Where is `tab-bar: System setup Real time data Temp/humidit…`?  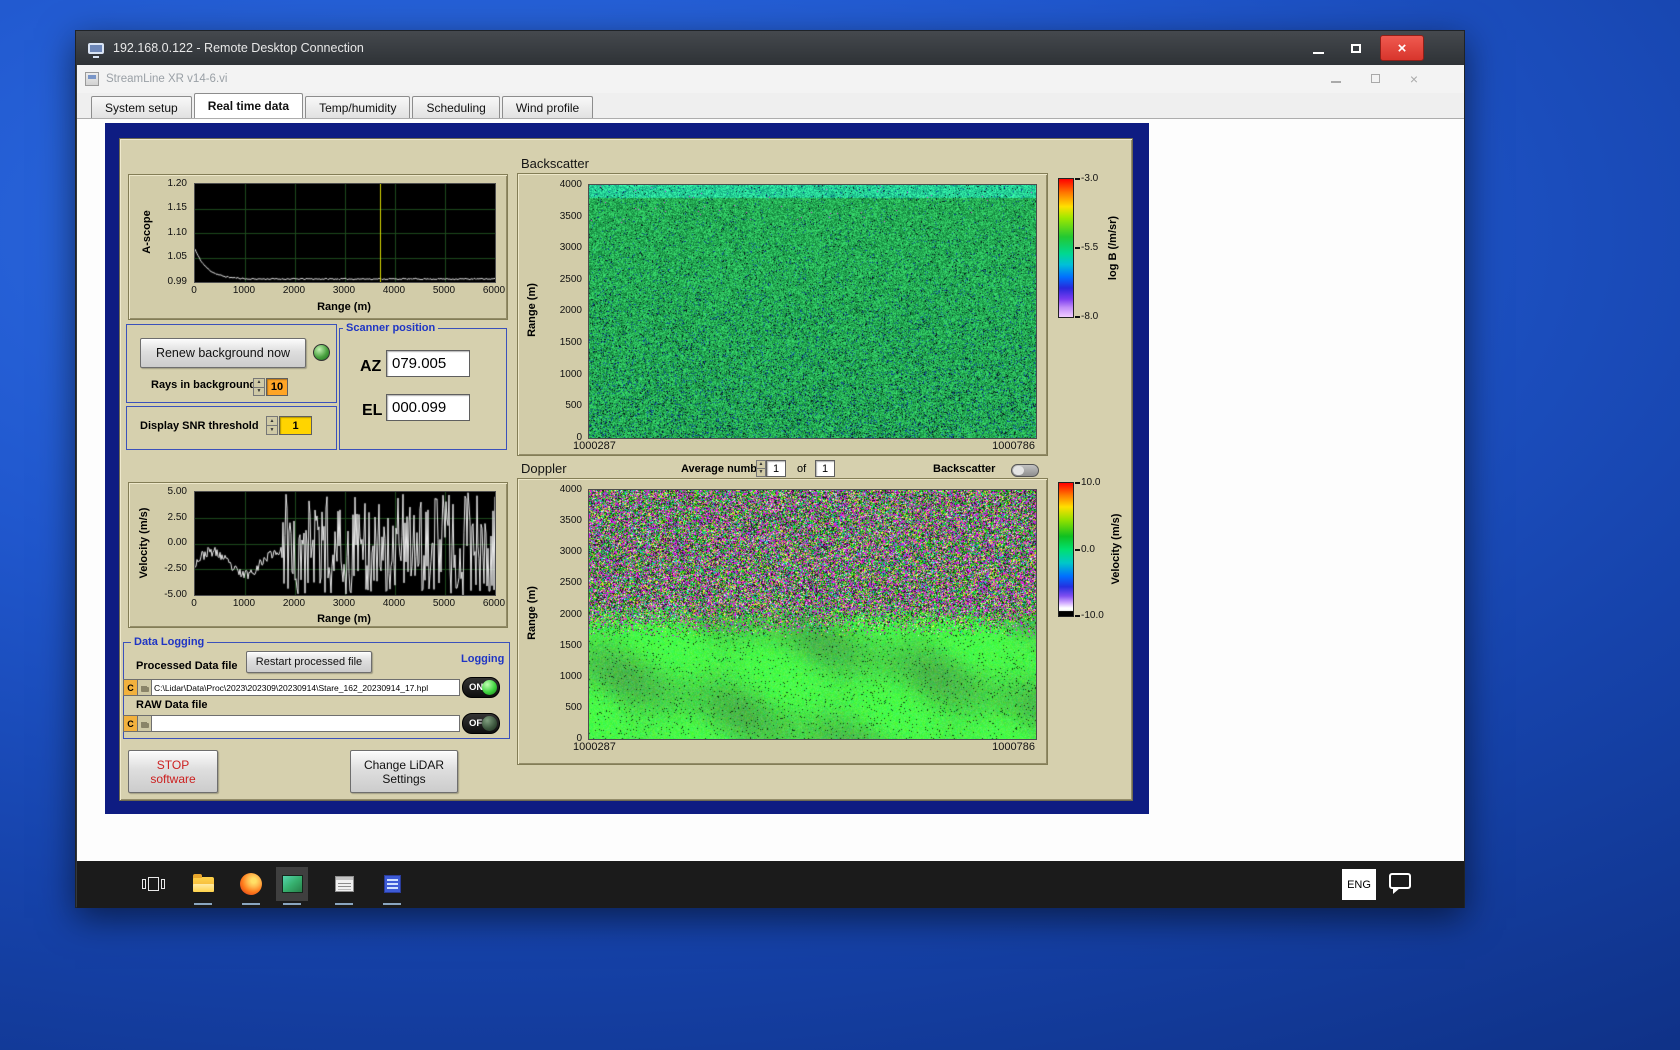 tab-bar: System setup Real time data Temp/humidit… is located at coordinates (770, 106).